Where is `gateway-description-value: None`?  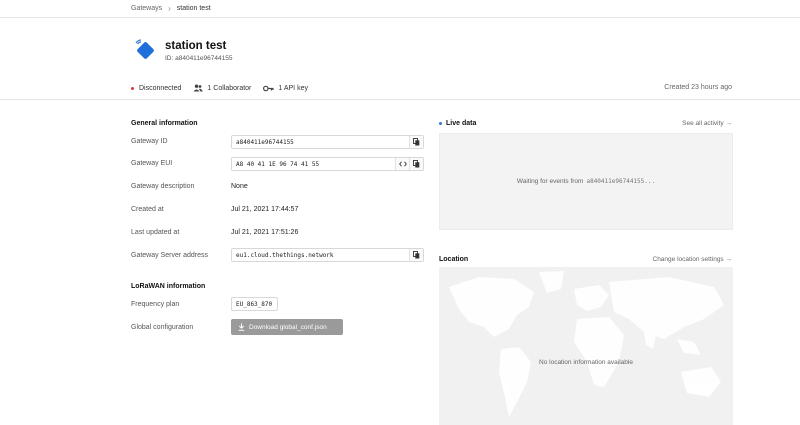
gateway-description-value: None is located at coordinates (239, 186).